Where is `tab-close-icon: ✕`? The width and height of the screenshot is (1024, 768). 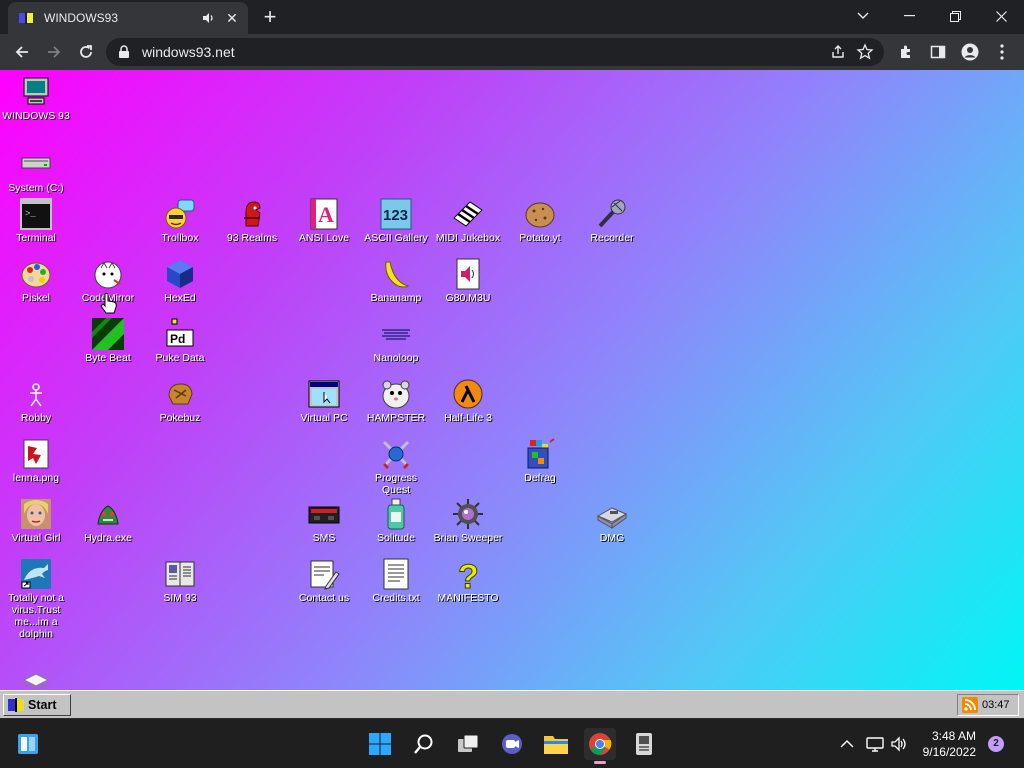
tab-close-icon: ✕ is located at coordinates (232, 18).